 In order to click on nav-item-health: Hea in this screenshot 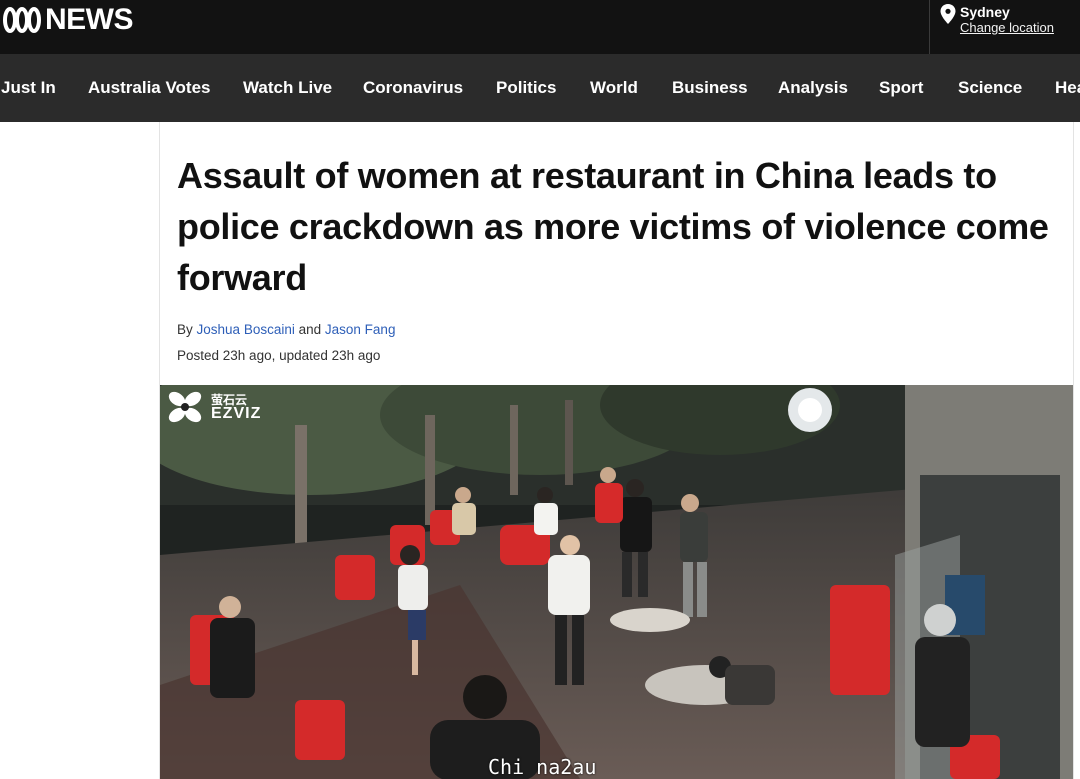, I will do `click(1067, 88)`.